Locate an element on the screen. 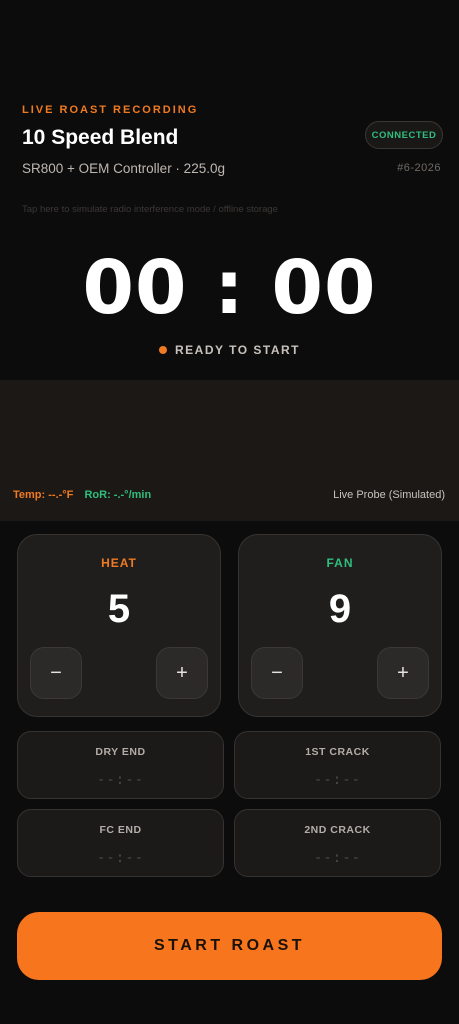 This screenshot has height=1024, width=459. probe-label: Live Probe (Simulated) is located at coordinates (389, 495).